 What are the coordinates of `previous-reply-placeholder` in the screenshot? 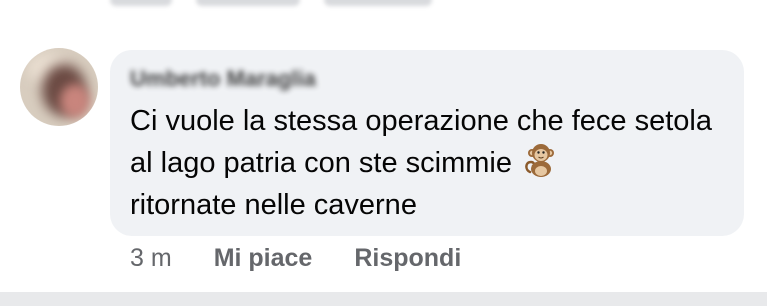 It's located at (378, 3).